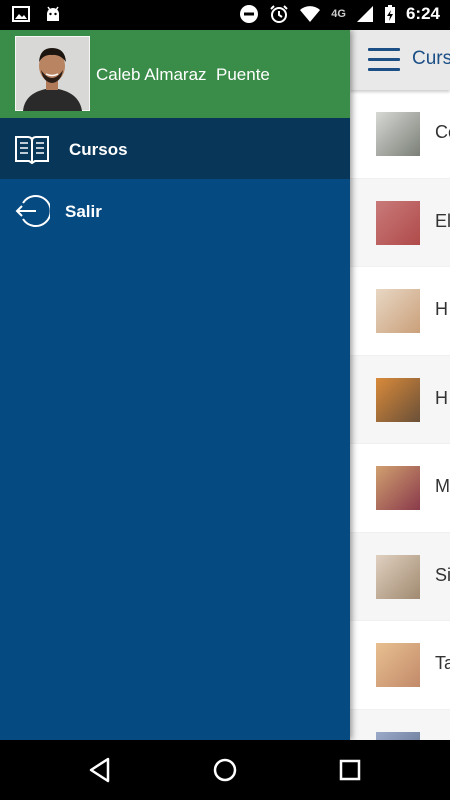 The height and width of the screenshot is (800, 450). Describe the element at coordinates (431, 58) in the screenshot. I see `toolbar-title: Curs` at that location.